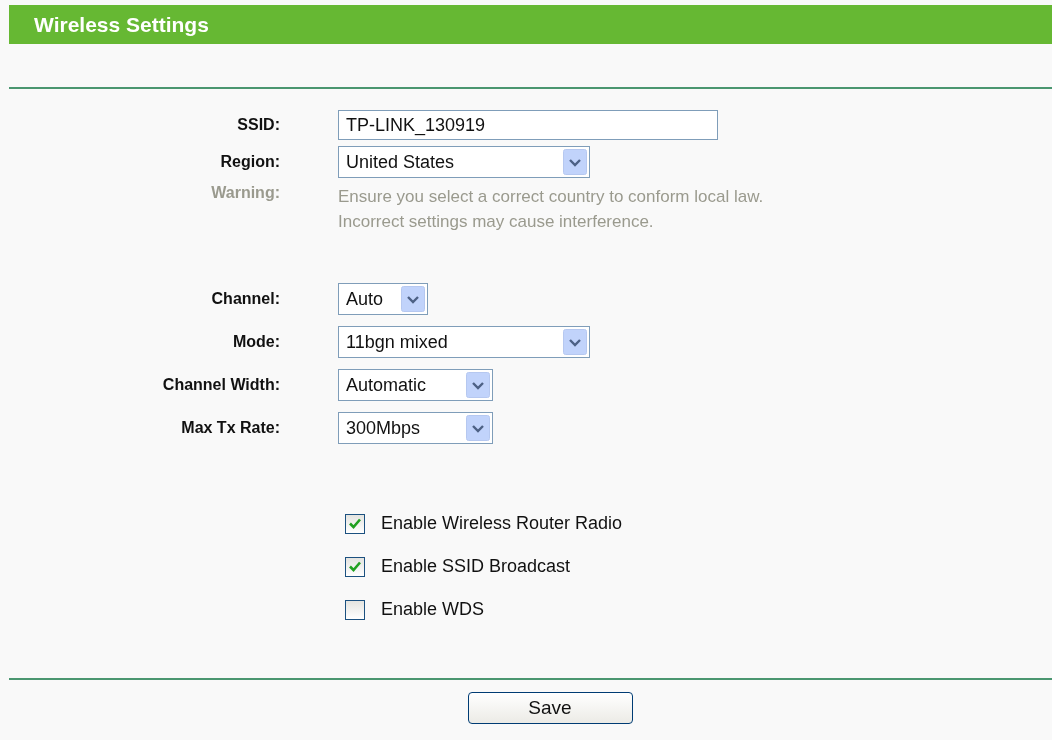  I want to click on field-label: Mode:, so click(256, 342).